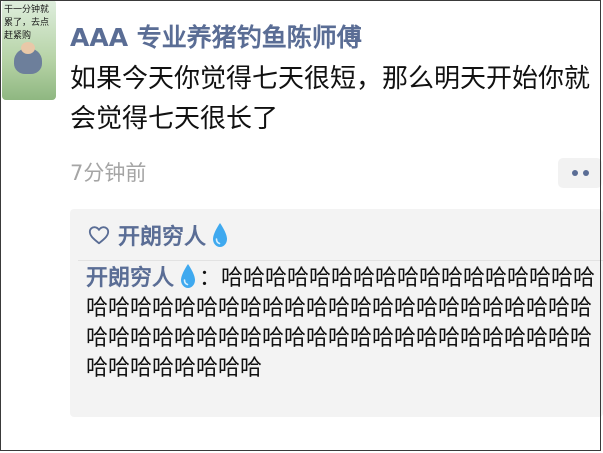  I want to click on avatar-figure-head, so click(28, 48).